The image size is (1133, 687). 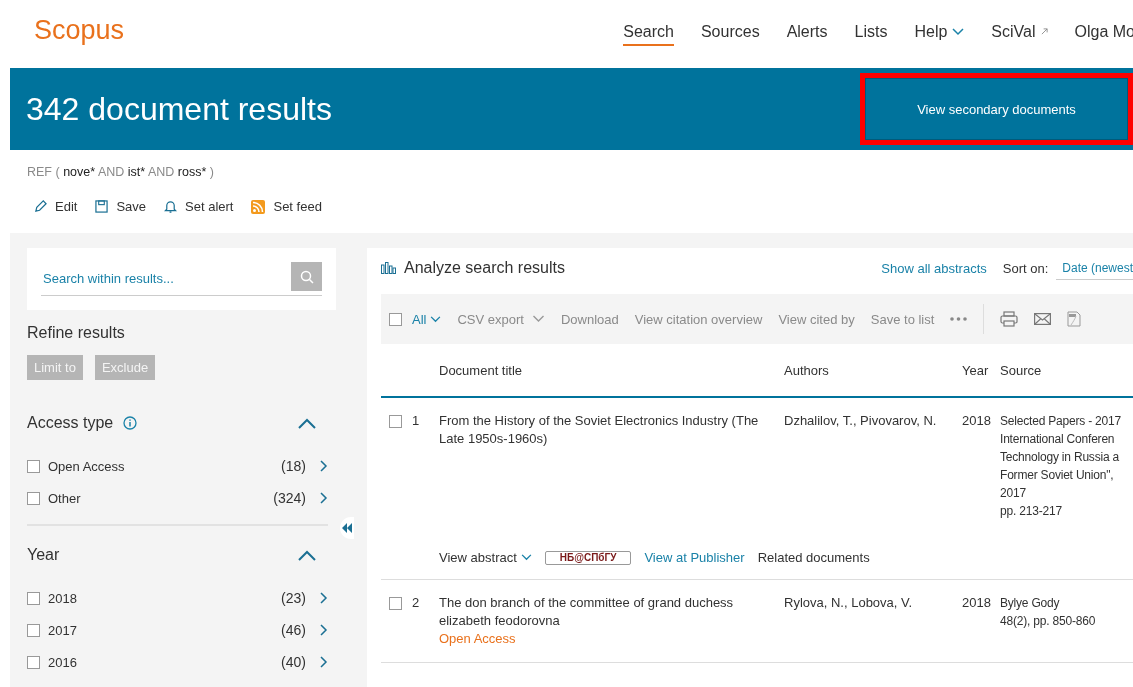 What do you see at coordinates (694, 557) in the screenshot?
I see `view-at-publisher-link: View at Publisher` at bounding box center [694, 557].